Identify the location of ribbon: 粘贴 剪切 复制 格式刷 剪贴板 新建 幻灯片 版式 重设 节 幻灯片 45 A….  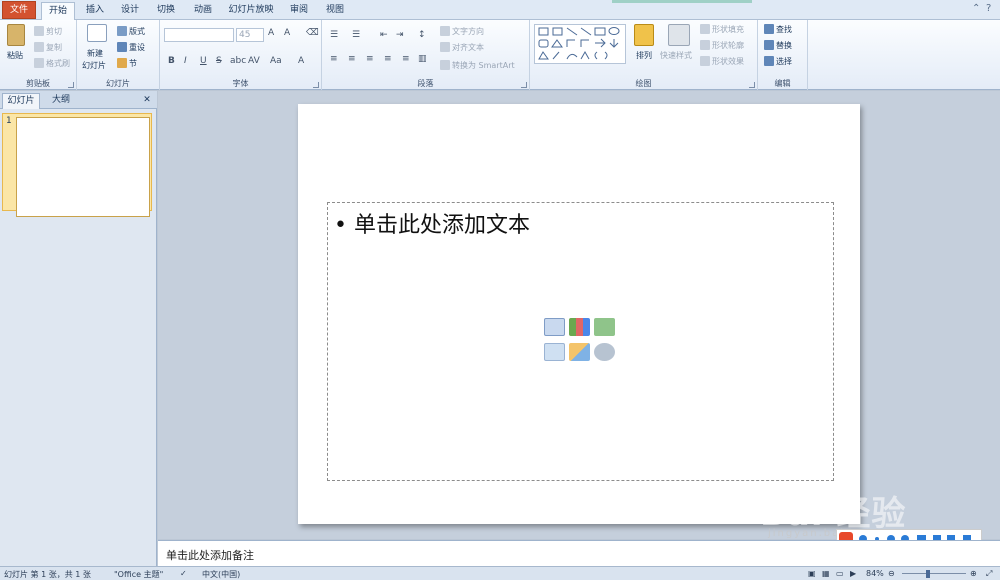
(500, 55).